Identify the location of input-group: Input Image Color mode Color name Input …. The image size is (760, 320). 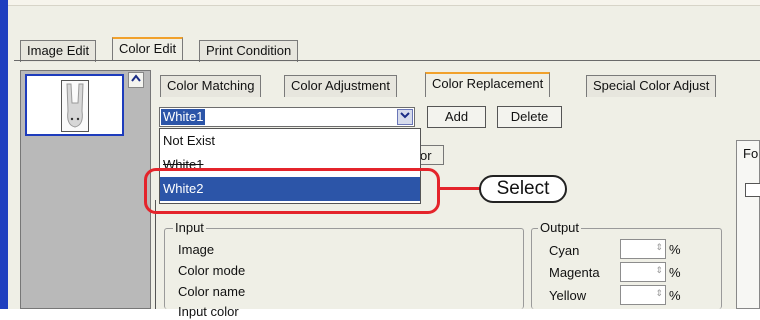
(344, 269).